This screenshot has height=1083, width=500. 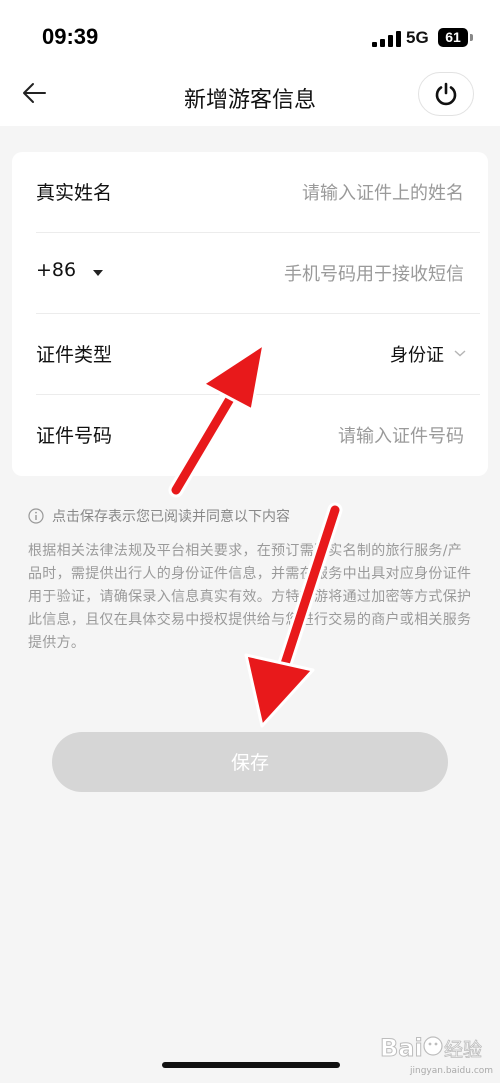 I want to click on name-label: 真实姓名, so click(x=74, y=193).